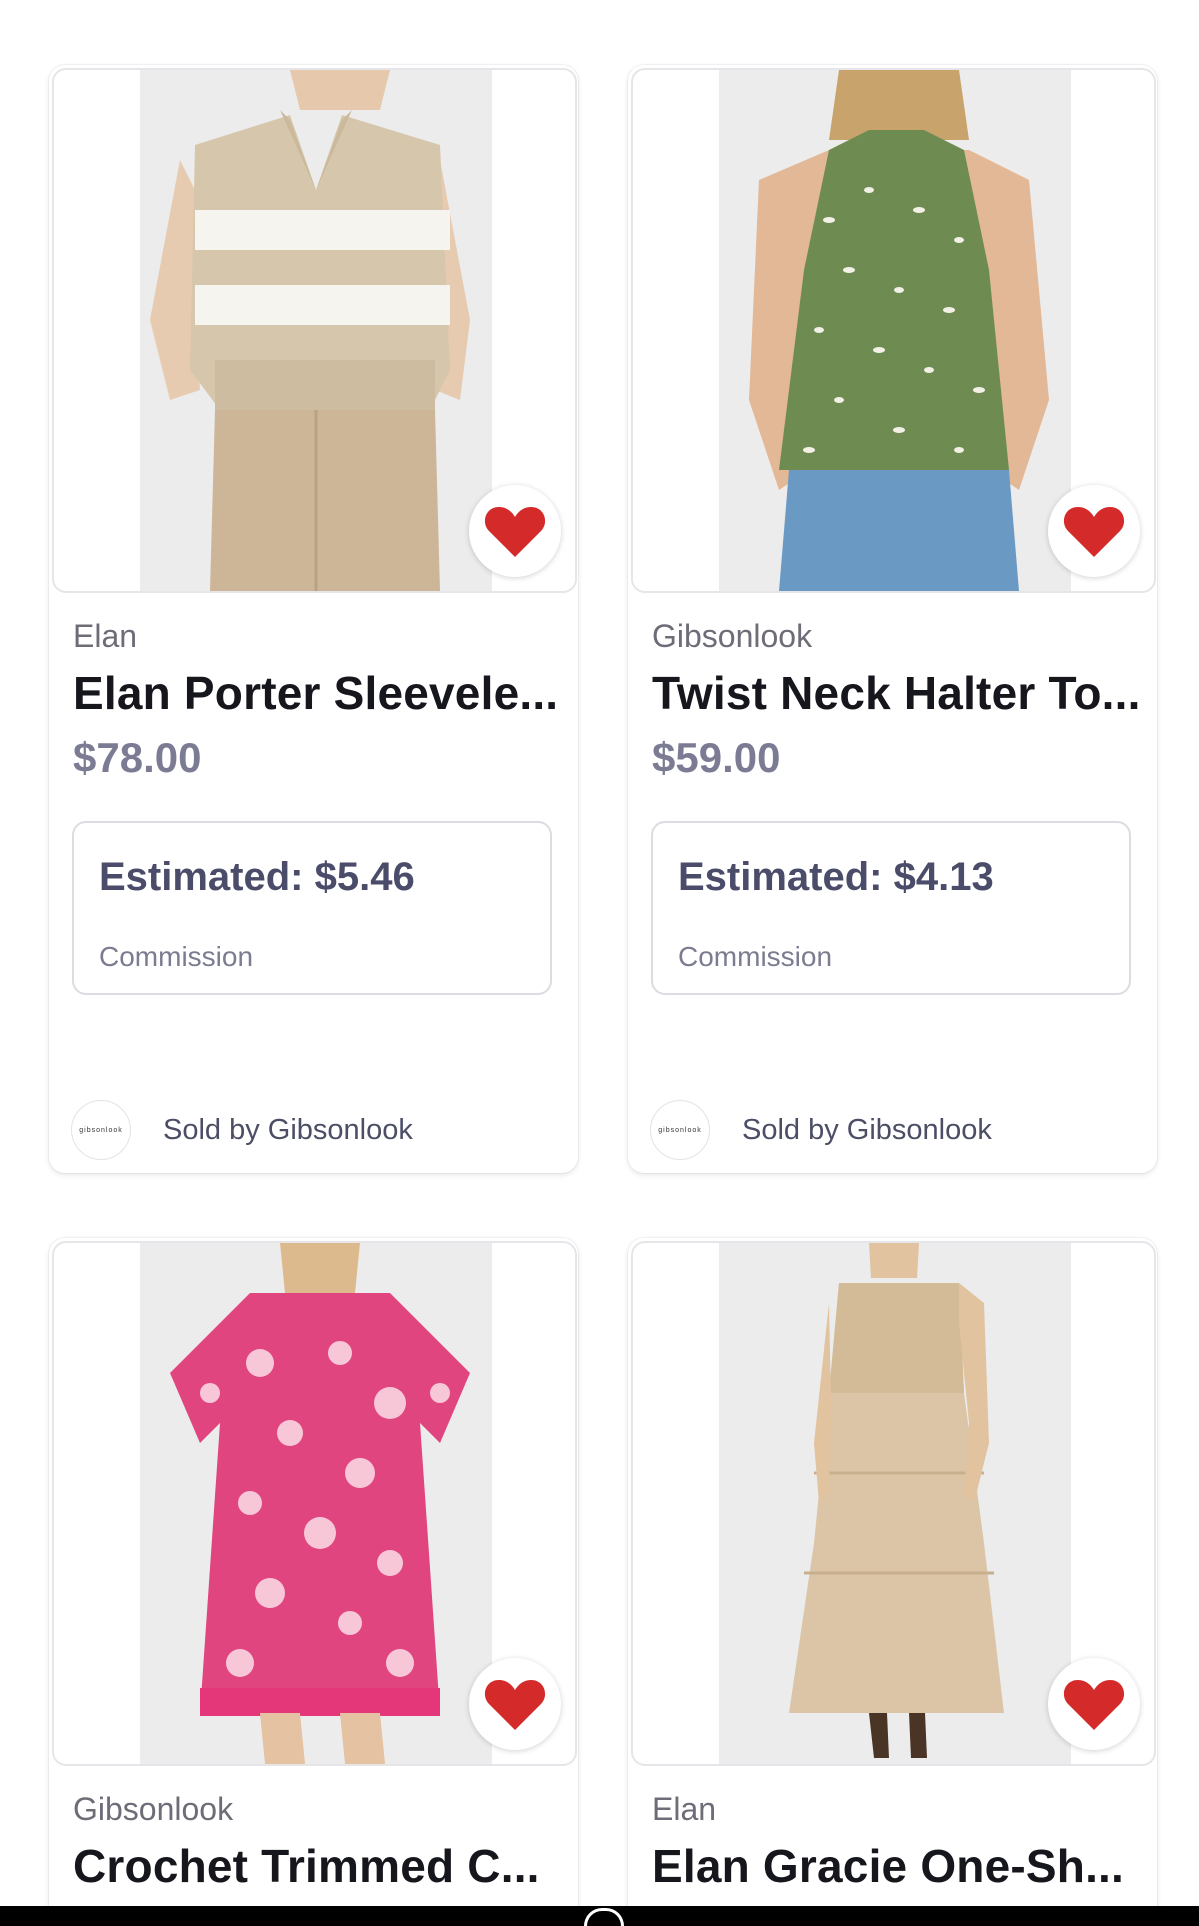 The width and height of the screenshot is (1199, 1926). I want to click on commission-estimate-box: Estimated: $5.46 Commission, so click(312, 908).